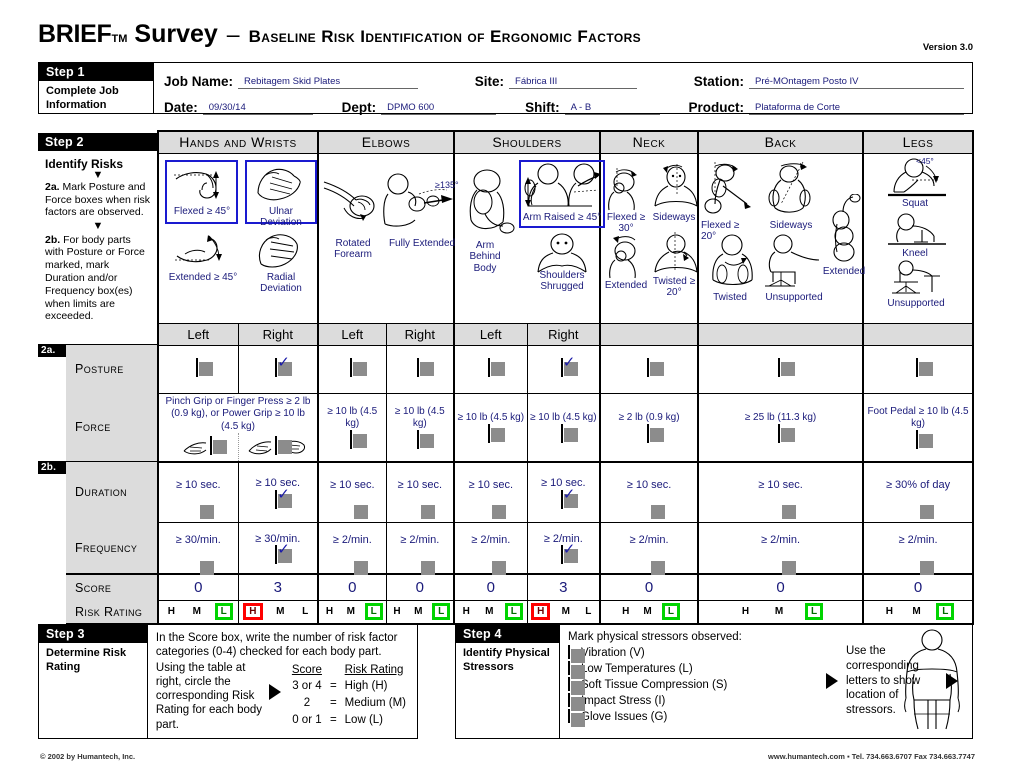 The height and width of the screenshot is (781, 1011). I want to click on duration-cell-elbows-right: ≥ 10 sec., so click(420, 492).